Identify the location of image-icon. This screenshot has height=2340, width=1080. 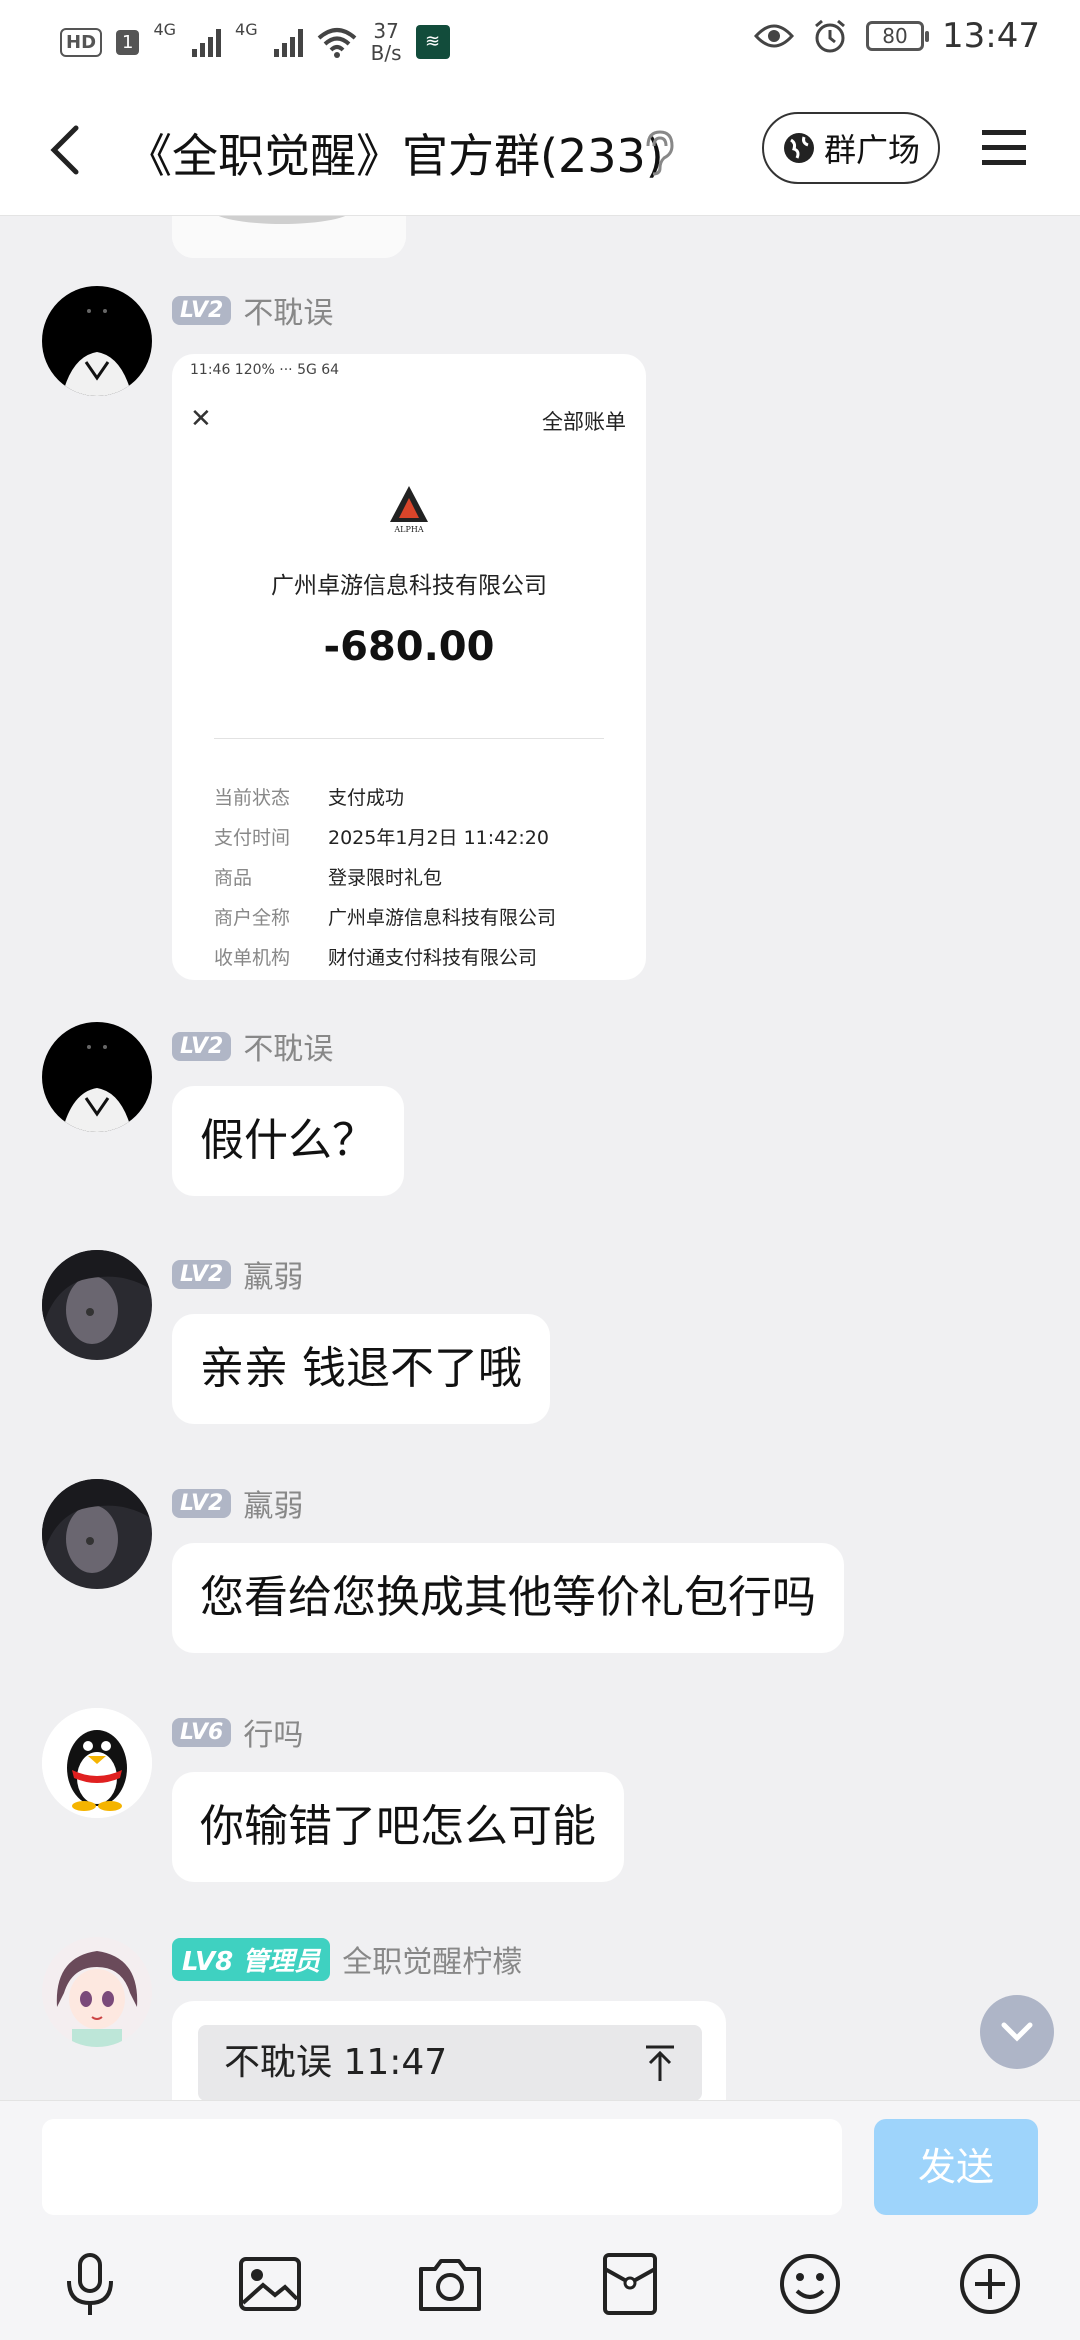
(270, 2284).